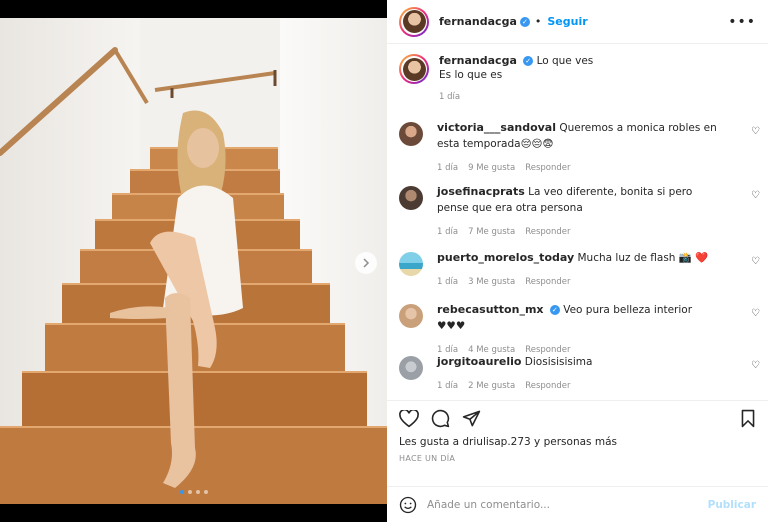 The height and width of the screenshot is (522, 768). Describe the element at coordinates (505, 257) in the screenshot. I see `commenter-username: puerto_morelos_today` at that location.